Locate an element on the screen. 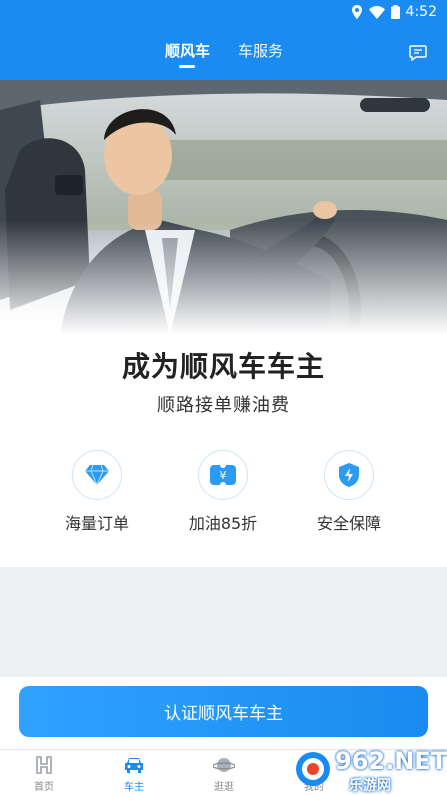  app-header: 4:52 顺风车 车服务 is located at coordinates (223, 41).